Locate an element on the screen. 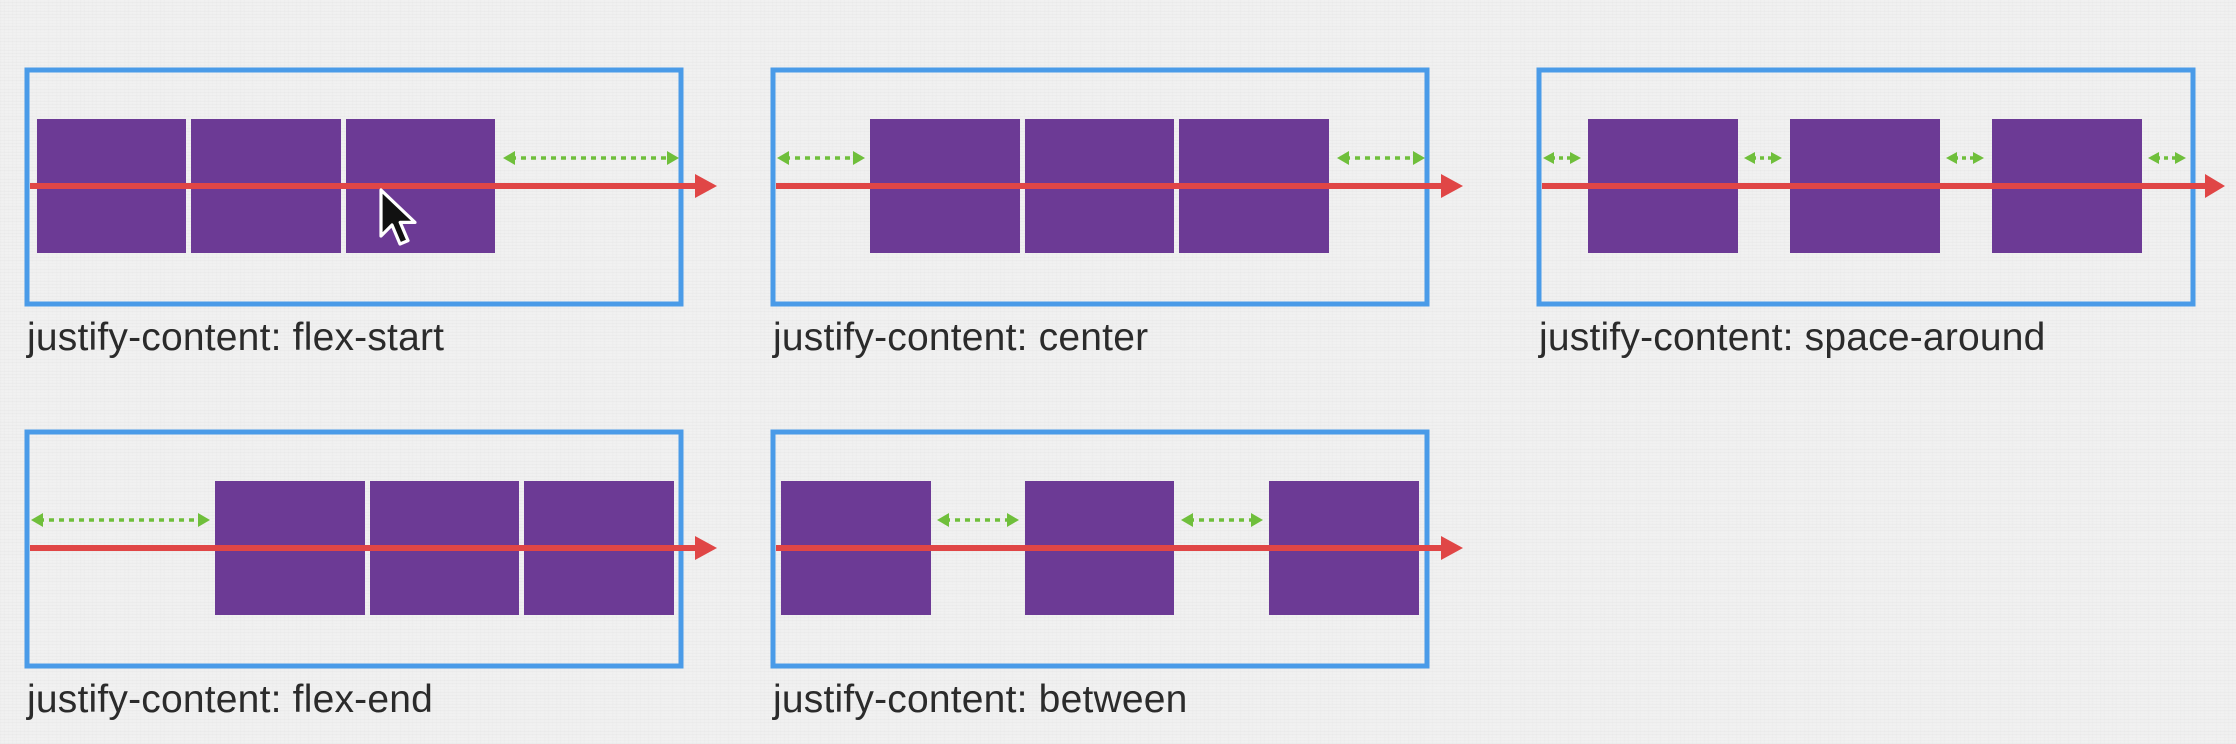  diagram-between: justify-content: between is located at coordinates (1120, 584).